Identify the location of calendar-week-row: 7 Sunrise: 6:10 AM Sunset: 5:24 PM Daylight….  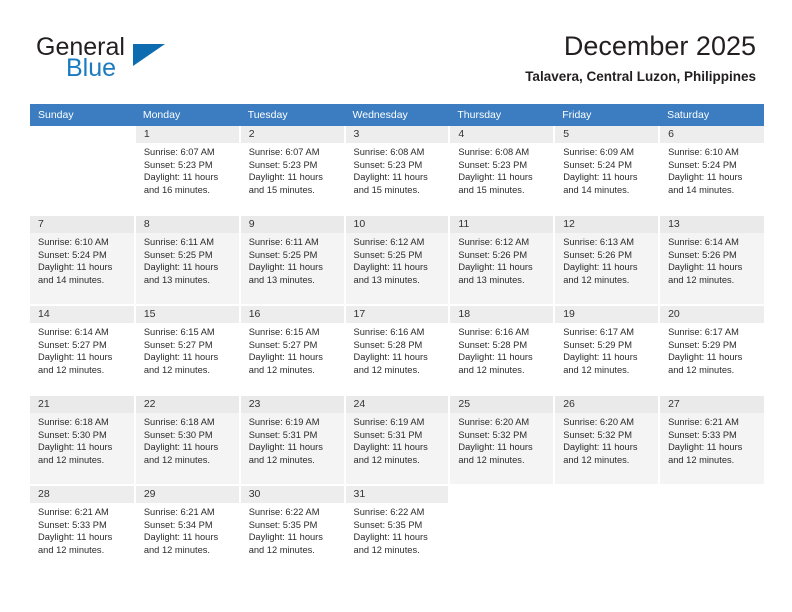
(397, 260).